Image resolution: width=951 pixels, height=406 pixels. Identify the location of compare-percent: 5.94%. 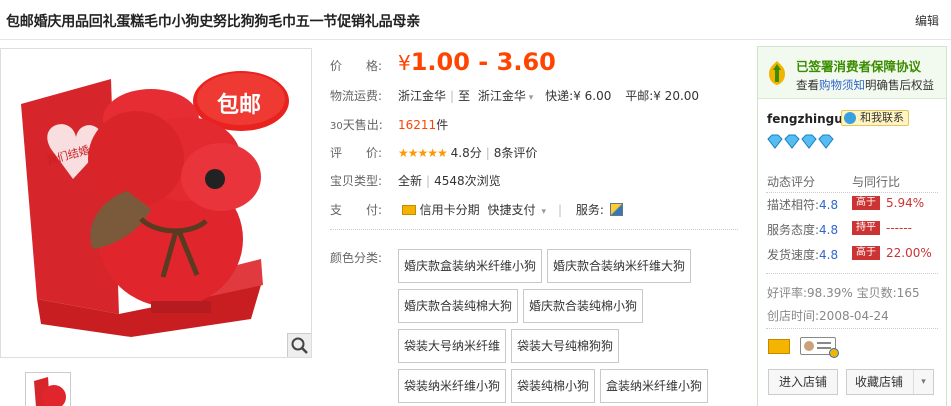
(905, 203).